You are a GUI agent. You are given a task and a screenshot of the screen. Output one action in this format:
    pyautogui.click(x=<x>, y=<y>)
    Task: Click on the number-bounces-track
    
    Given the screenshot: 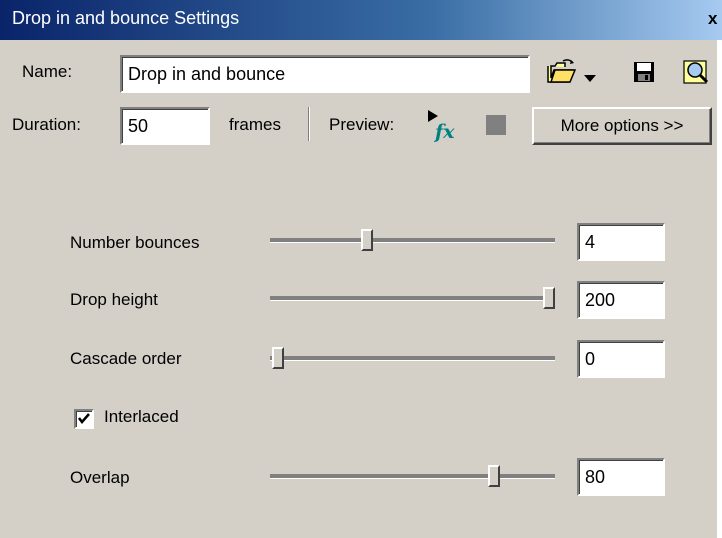 What is the action you would take?
    pyautogui.click(x=412, y=241)
    